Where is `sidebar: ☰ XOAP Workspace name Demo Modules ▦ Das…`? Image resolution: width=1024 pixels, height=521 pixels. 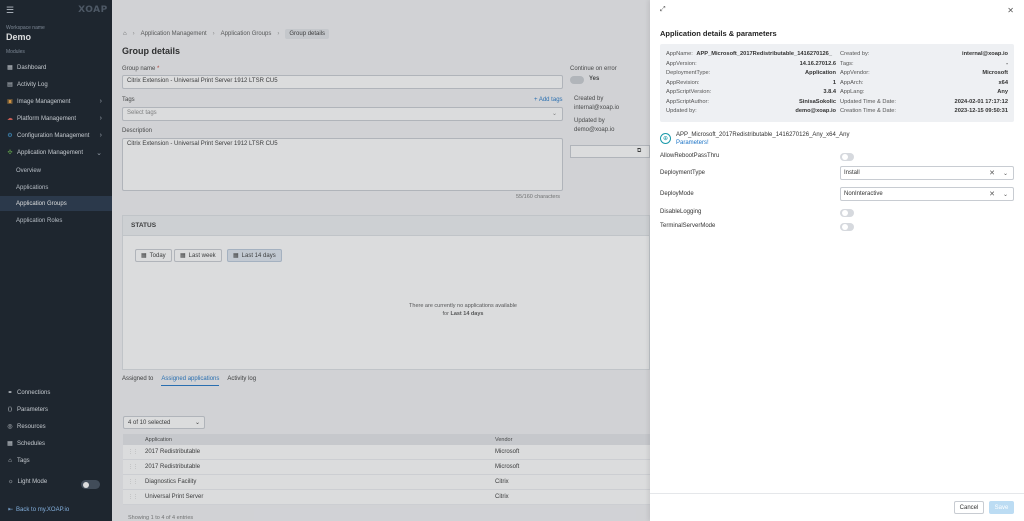 sidebar: ☰ XOAP Workspace name Demo Modules ▦ Das… is located at coordinates (56, 260).